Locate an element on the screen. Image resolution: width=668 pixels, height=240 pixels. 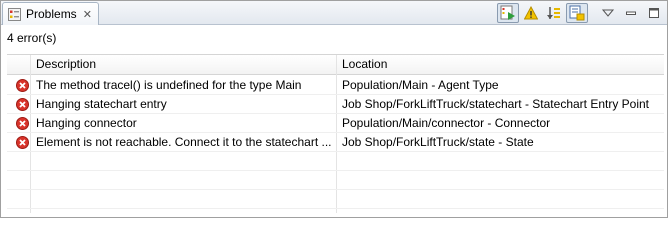
minimize-button is located at coordinates (631, 13).